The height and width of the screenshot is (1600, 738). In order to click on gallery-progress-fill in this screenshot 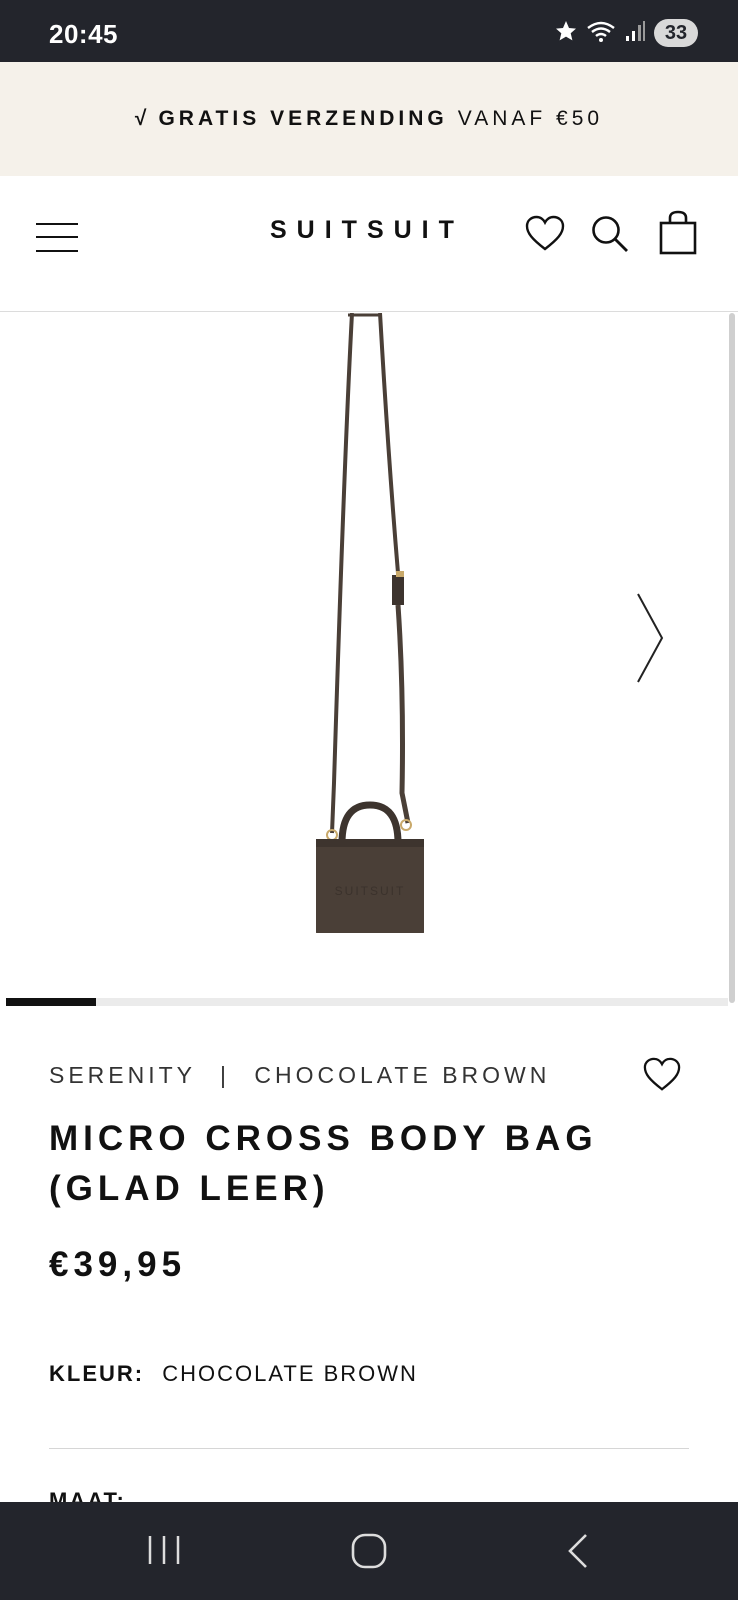, I will do `click(51, 1002)`.